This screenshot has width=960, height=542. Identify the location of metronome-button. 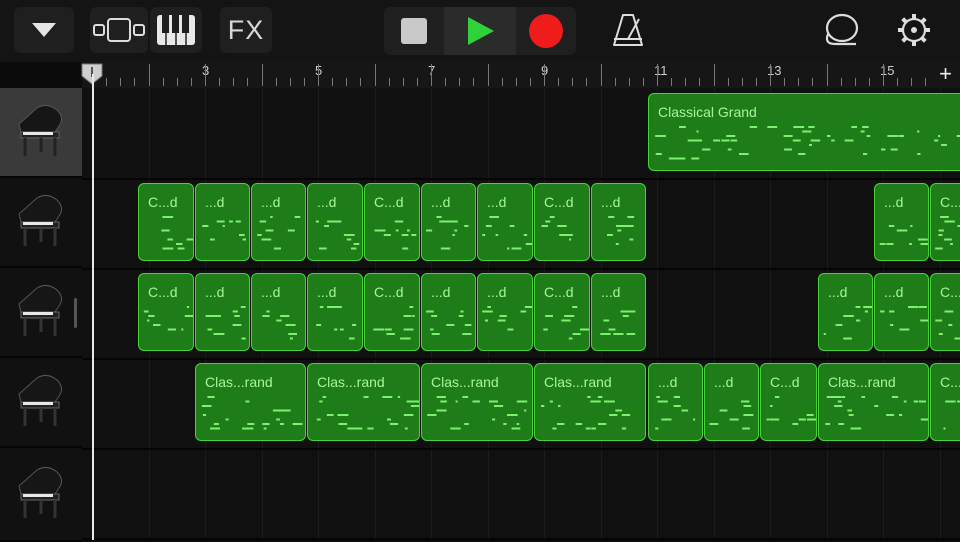
(628, 30).